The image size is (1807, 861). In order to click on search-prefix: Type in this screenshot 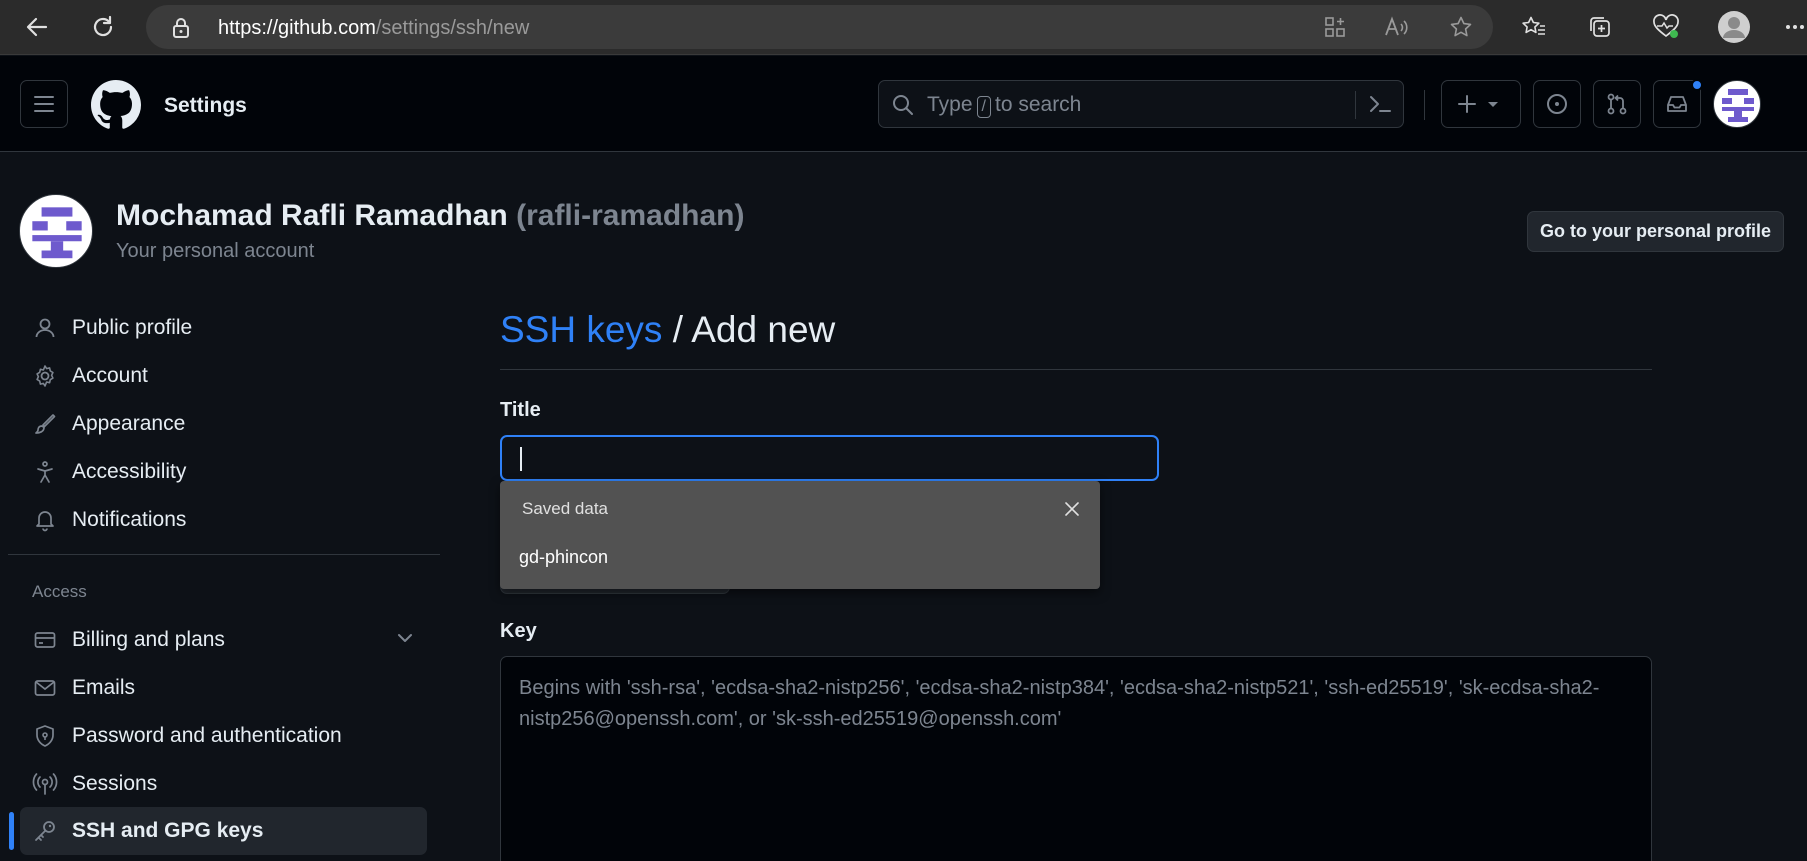, I will do `click(950, 104)`.